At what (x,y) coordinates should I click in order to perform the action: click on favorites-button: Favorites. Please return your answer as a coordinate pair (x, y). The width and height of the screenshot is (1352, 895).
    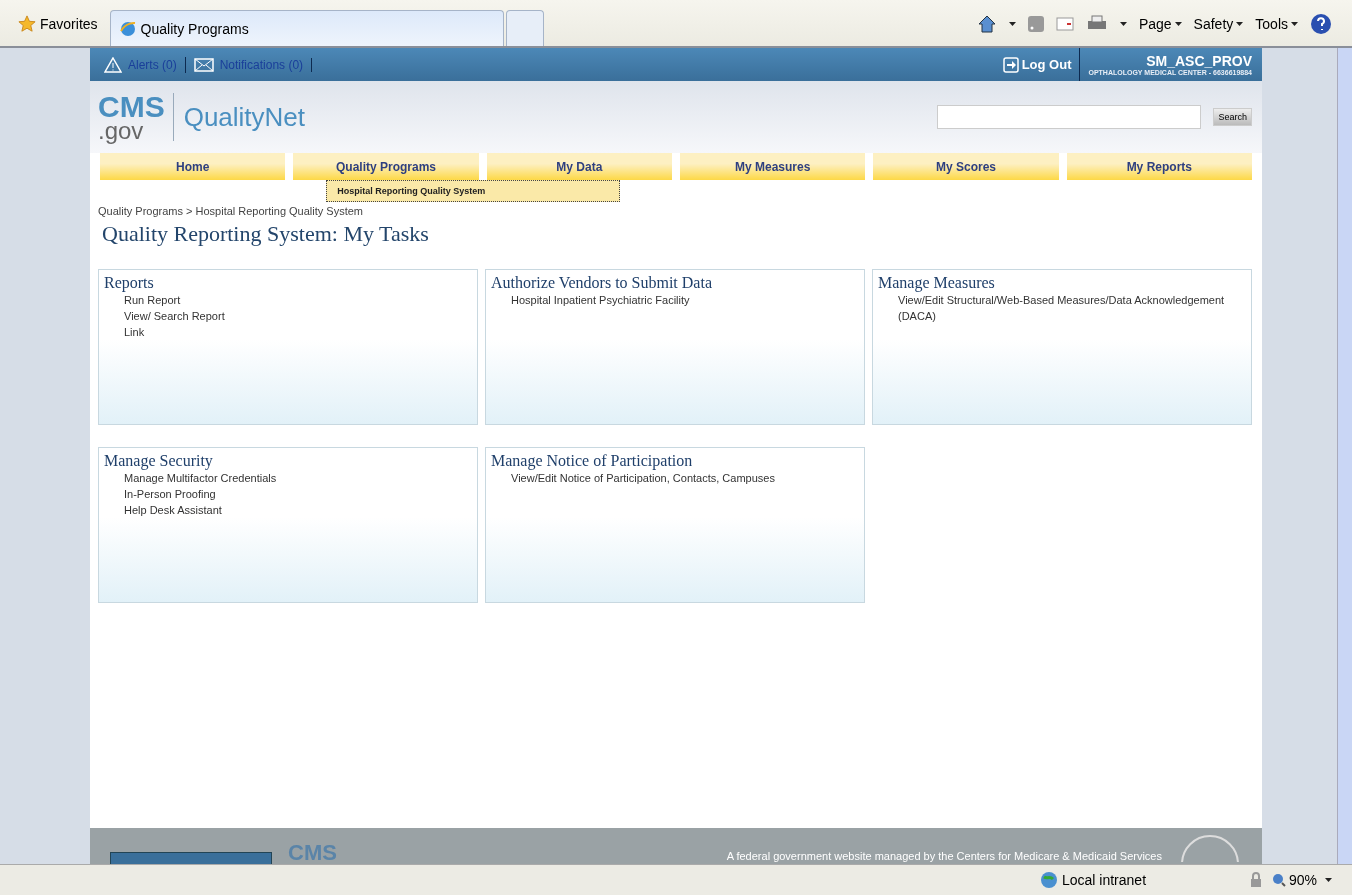
    Looking at the image, I should click on (60, 24).